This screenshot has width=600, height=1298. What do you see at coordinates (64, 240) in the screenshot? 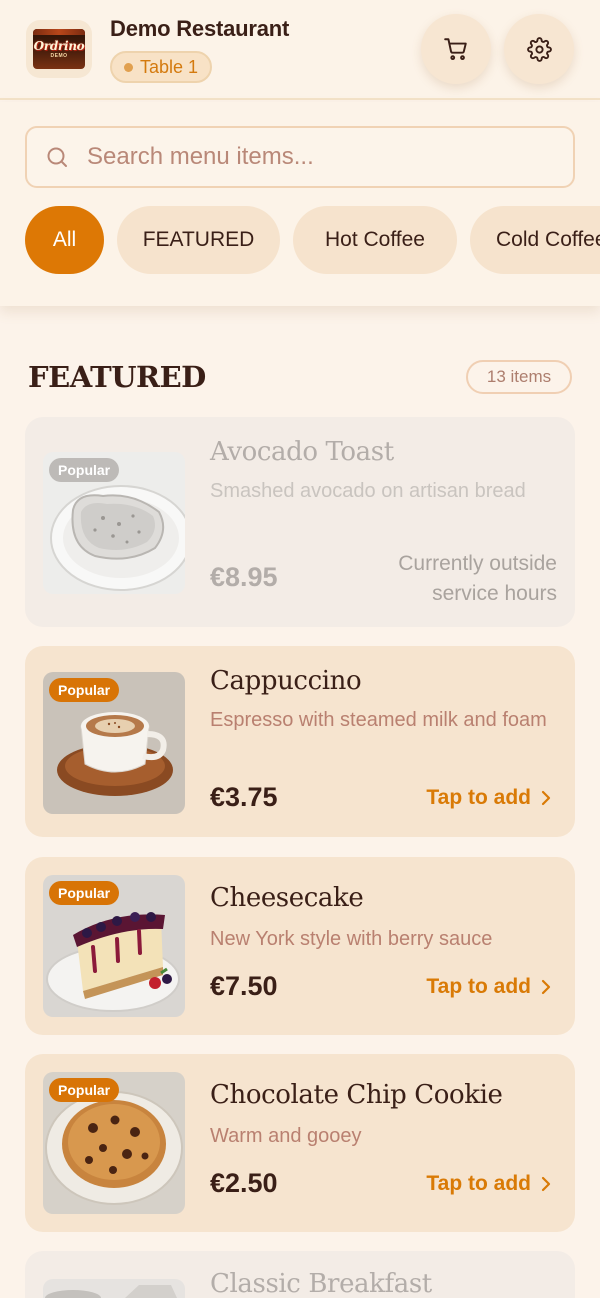
I see `category-chip-all: All` at bounding box center [64, 240].